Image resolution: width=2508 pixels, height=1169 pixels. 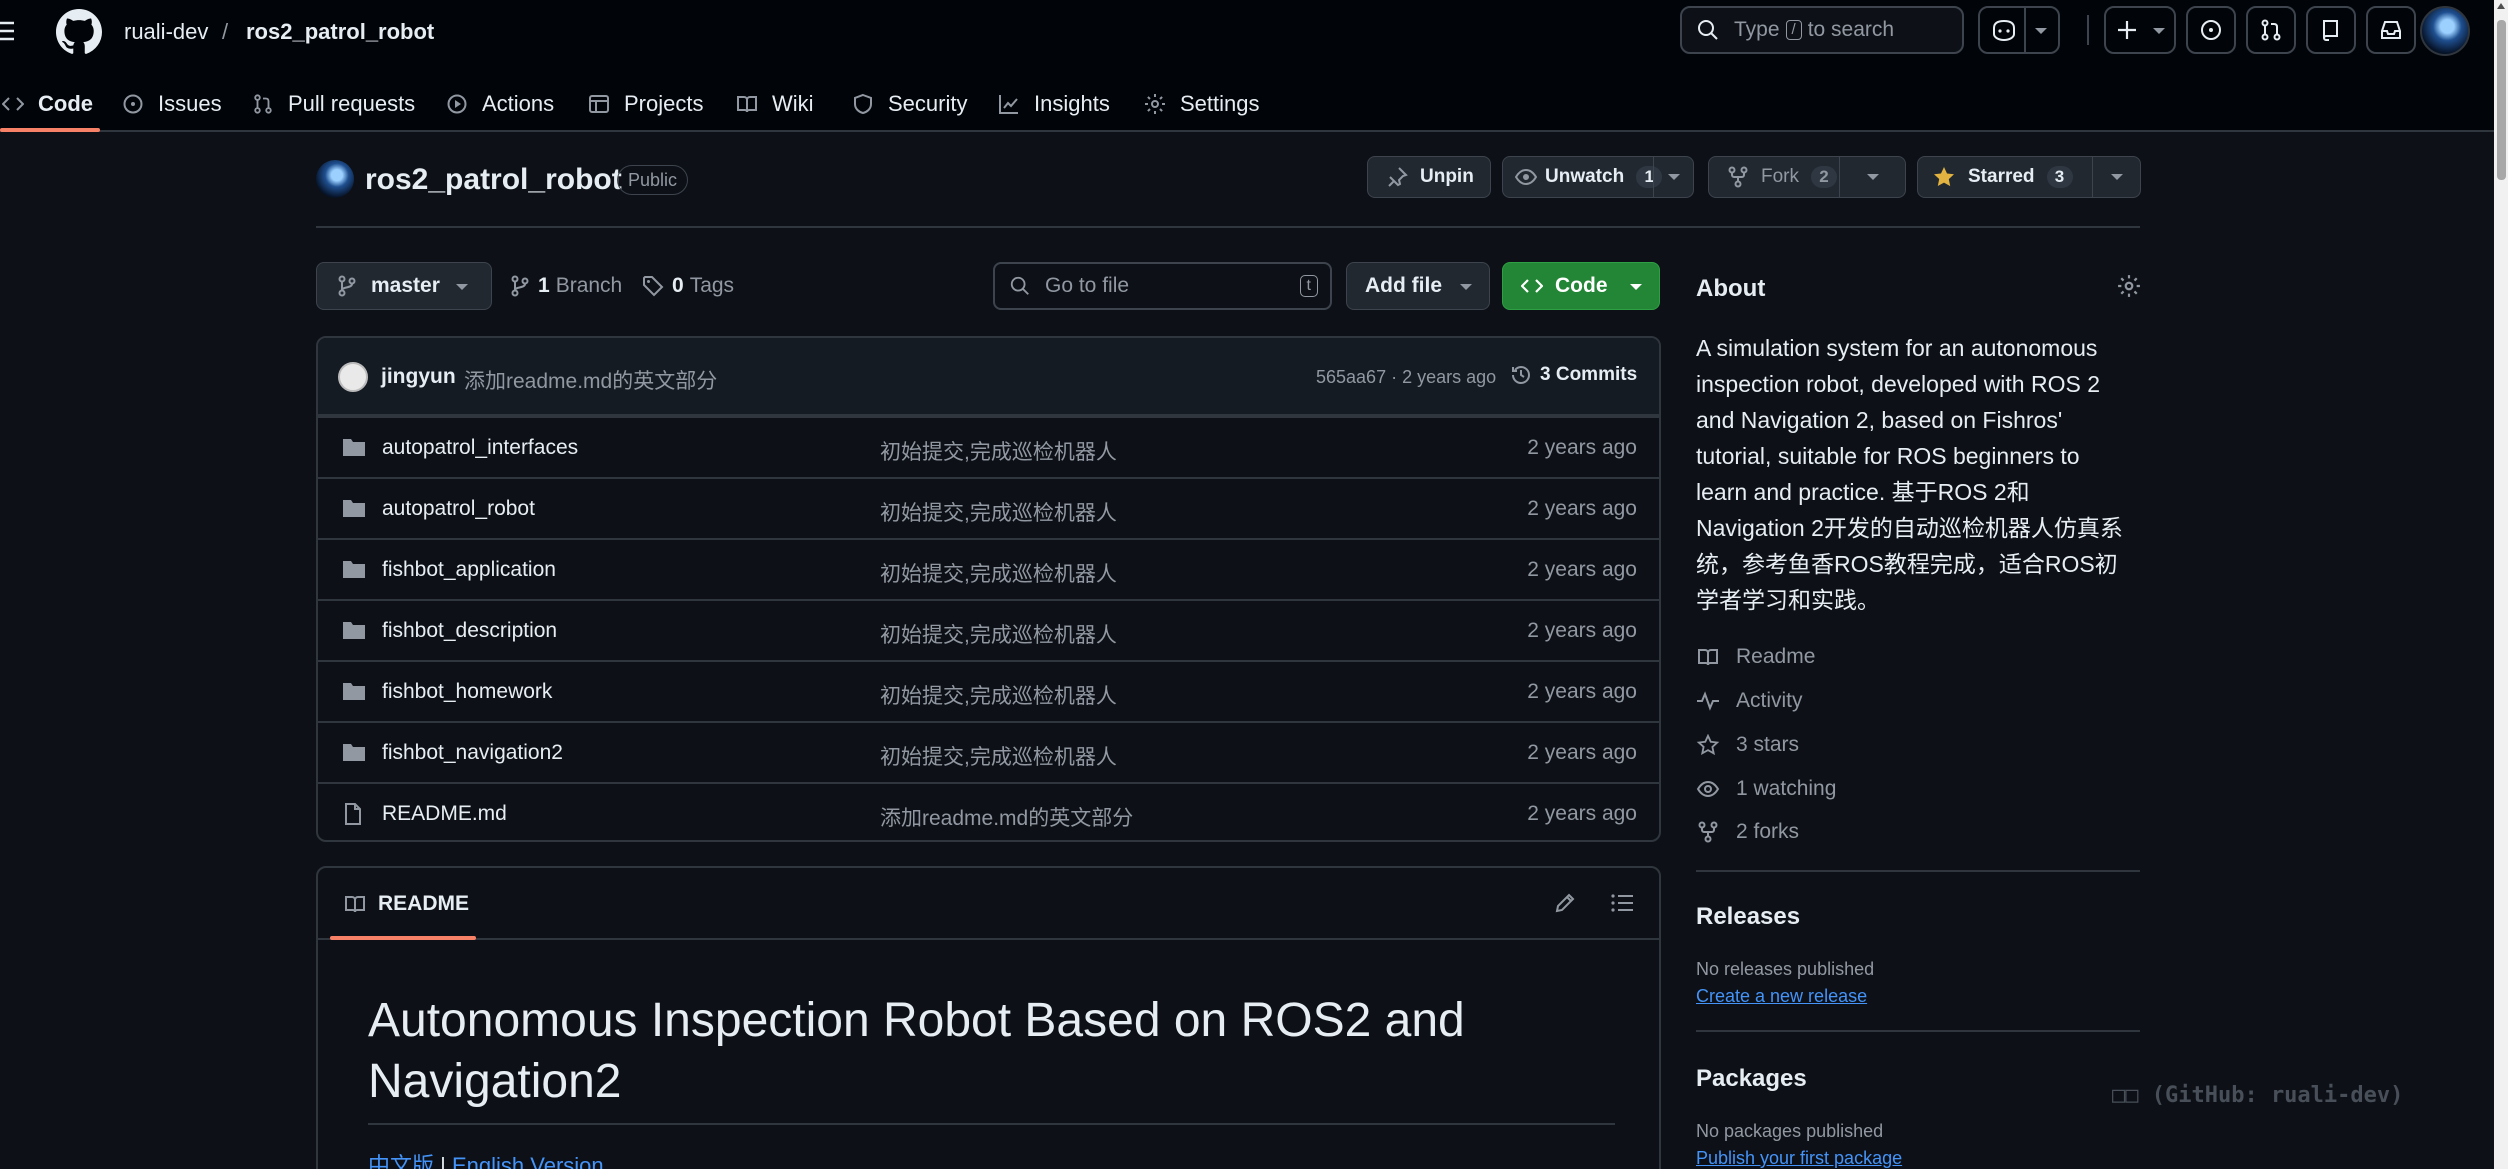 What do you see at coordinates (2331, 30) in the screenshot?
I see `repositories-button` at bounding box center [2331, 30].